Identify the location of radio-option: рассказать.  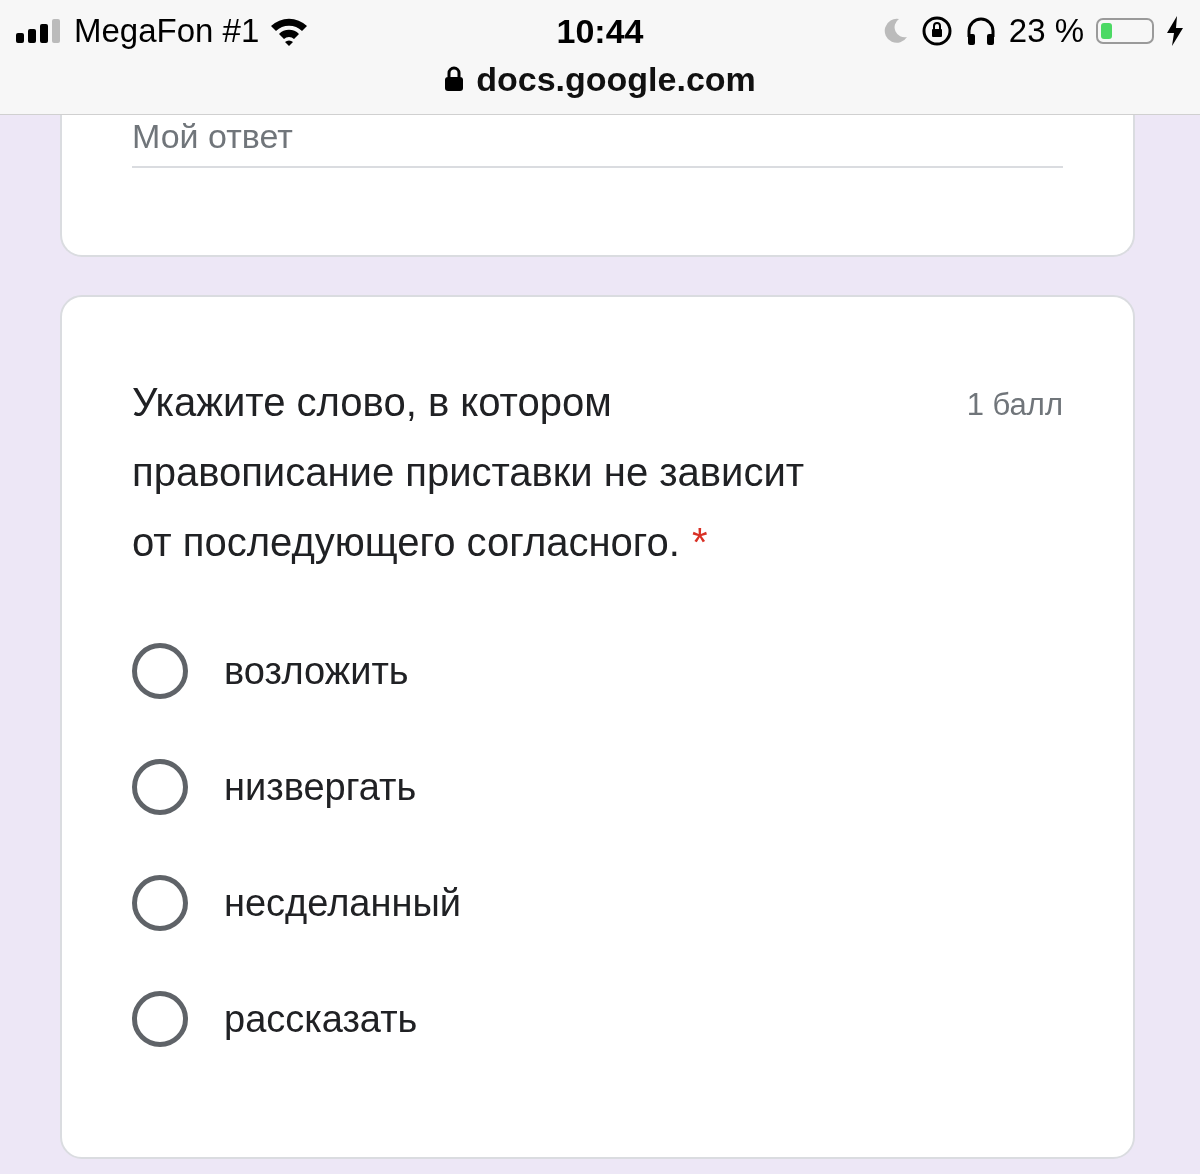
(597, 1019).